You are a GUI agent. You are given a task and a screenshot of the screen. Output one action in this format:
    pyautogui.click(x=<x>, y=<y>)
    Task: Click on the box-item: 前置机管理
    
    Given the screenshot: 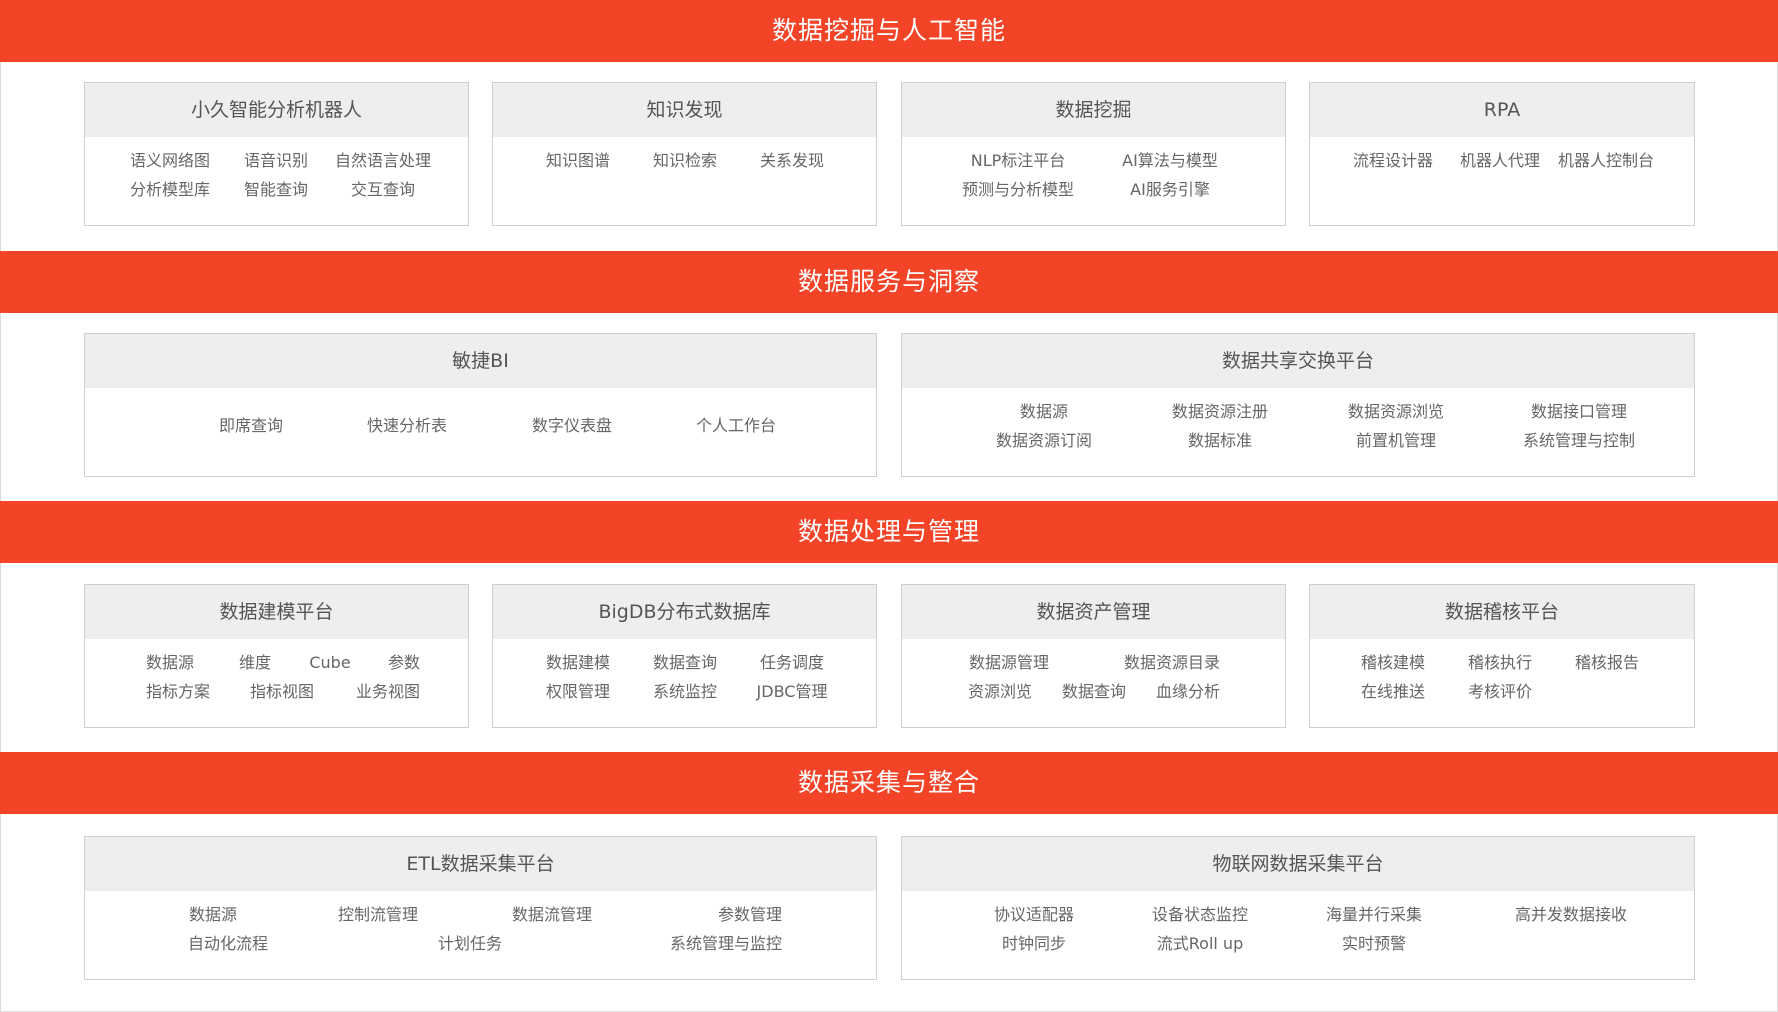 What is the action you would take?
    pyautogui.click(x=1396, y=440)
    